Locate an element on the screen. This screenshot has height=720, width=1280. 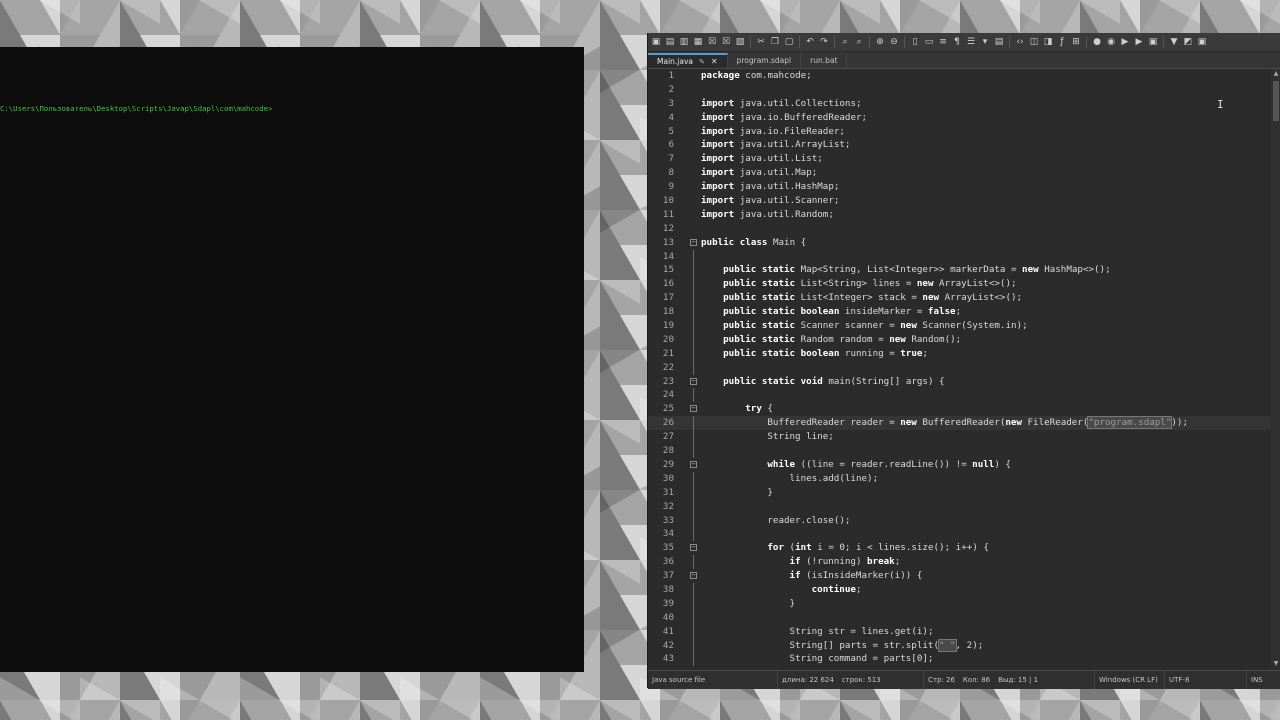
status-mode: INS is located at coordinates (1257, 680).